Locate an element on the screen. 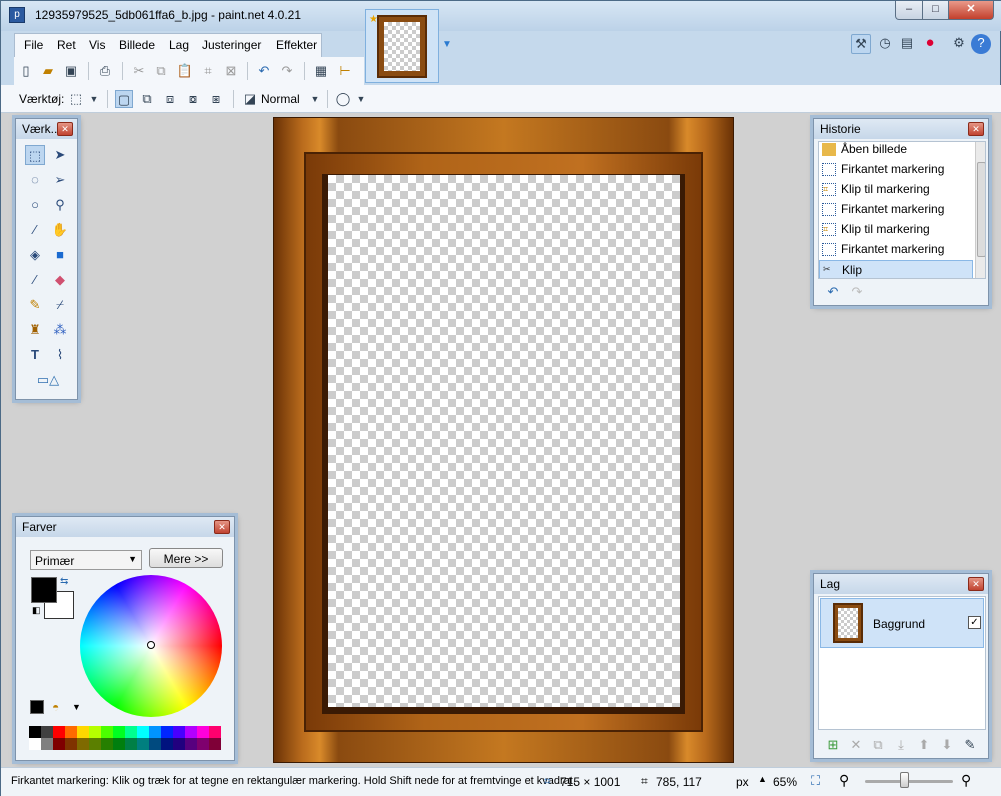 Image resolution: width=1001 pixels, height=796 pixels. gradient-icon: ■ is located at coordinates (60, 255).